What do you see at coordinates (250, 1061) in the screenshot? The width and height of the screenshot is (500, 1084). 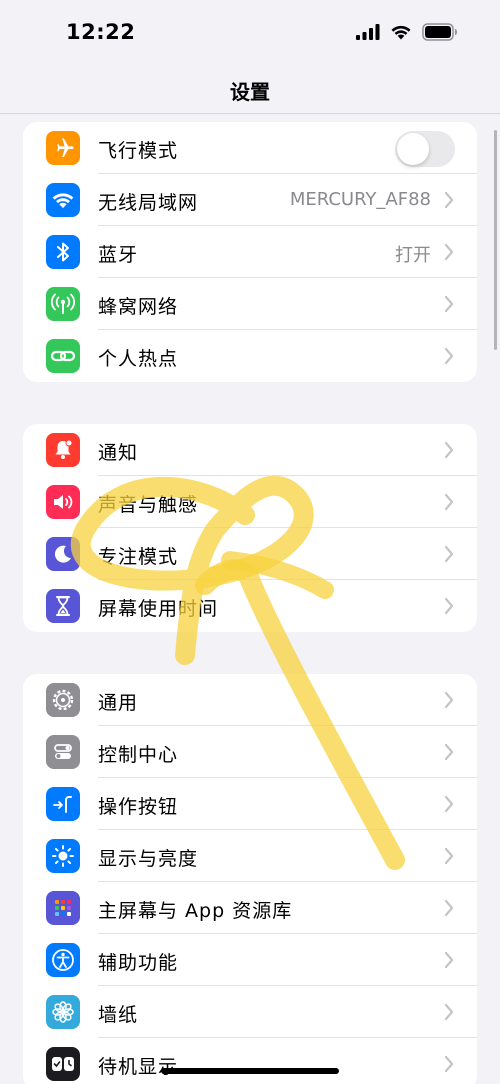 I see `settings-row-standby: 待机显示` at bounding box center [250, 1061].